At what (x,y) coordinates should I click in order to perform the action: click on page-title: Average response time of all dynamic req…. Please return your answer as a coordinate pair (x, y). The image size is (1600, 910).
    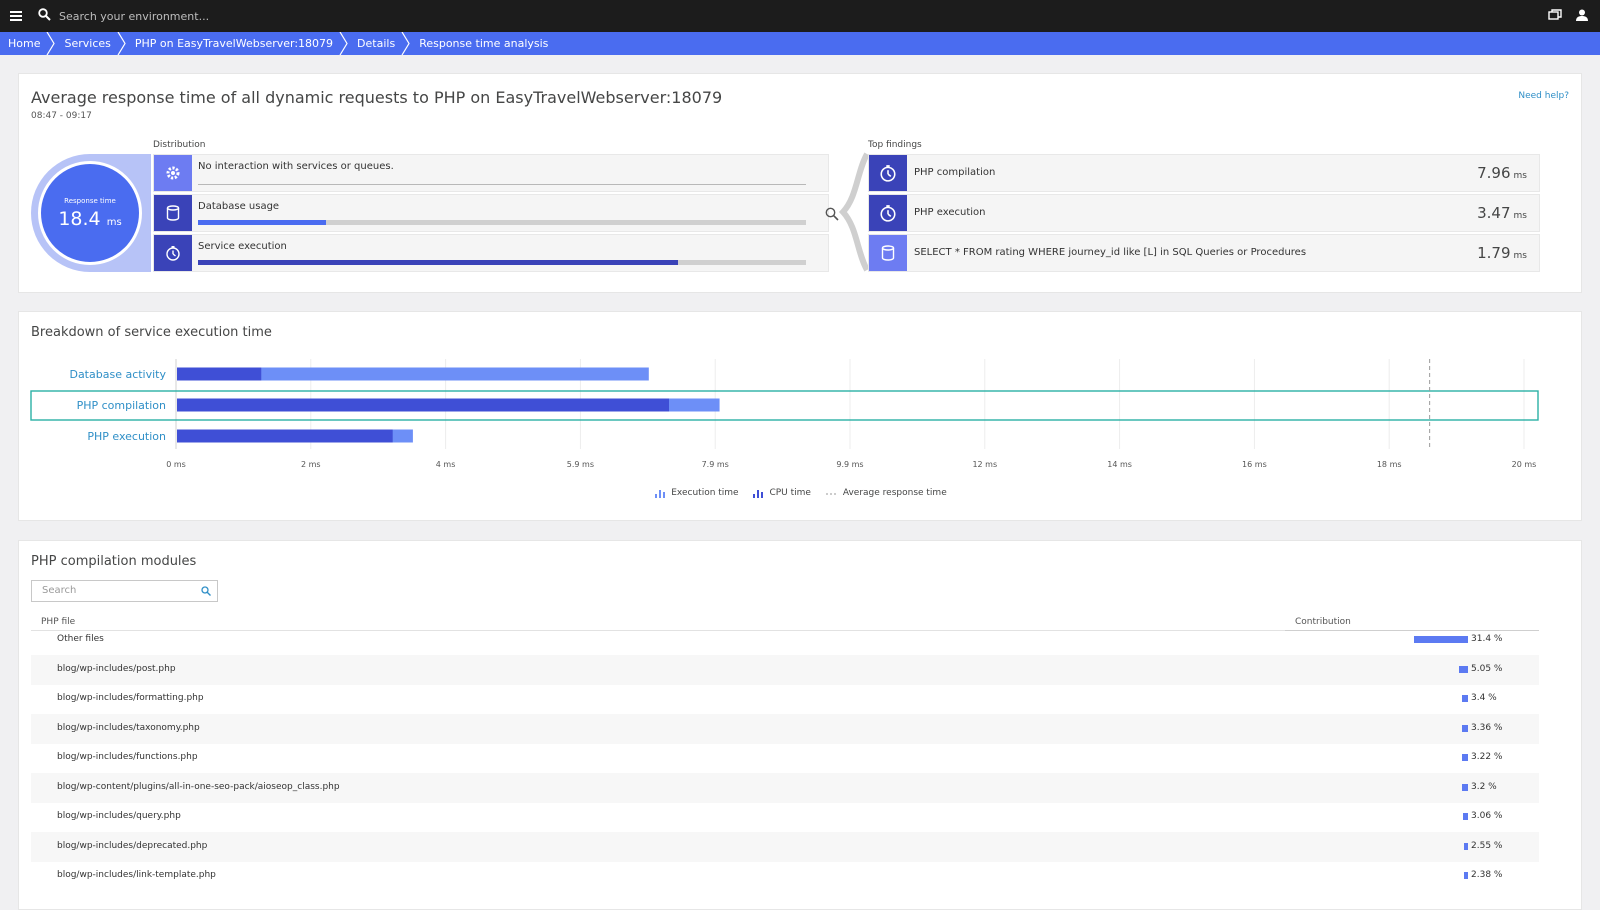
    Looking at the image, I should click on (377, 97).